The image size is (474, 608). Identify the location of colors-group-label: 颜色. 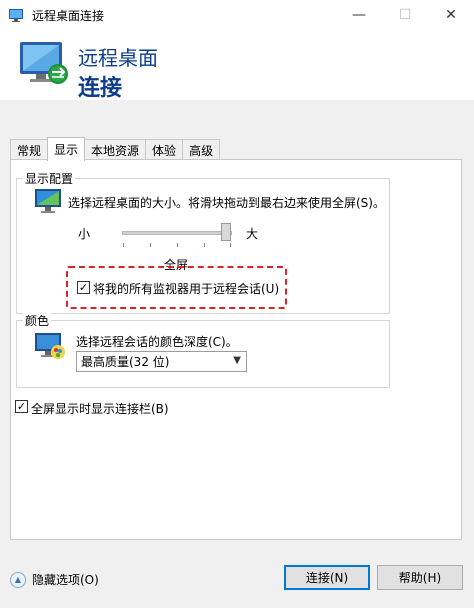
(37, 320).